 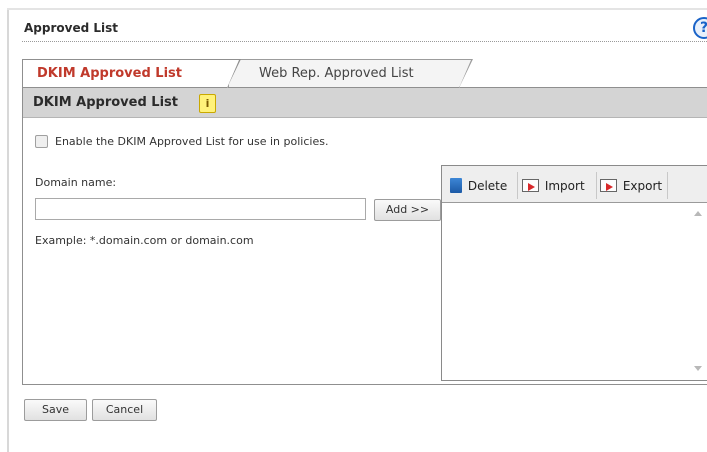 I want to click on section-header: DKIM Approved List i, so click(x=365, y=103).